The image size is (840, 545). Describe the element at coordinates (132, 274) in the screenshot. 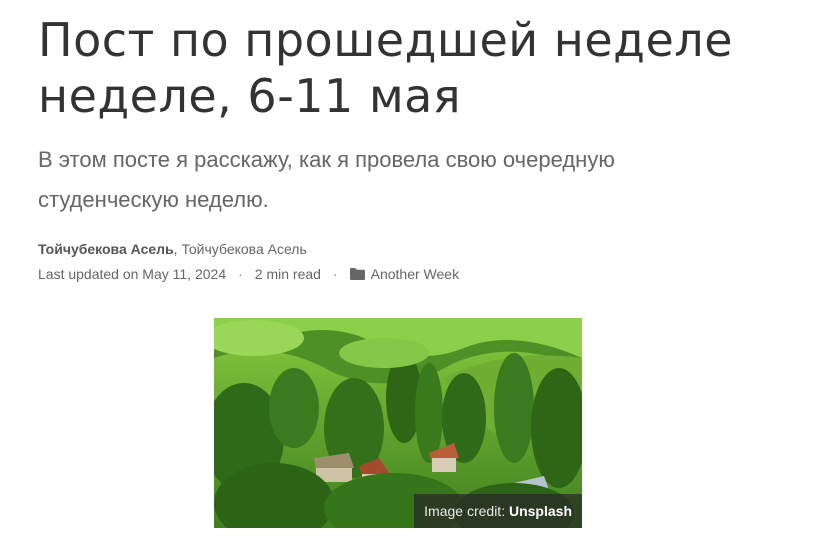

I see `last-updated: Last updated on May 11, 2024` at that location.